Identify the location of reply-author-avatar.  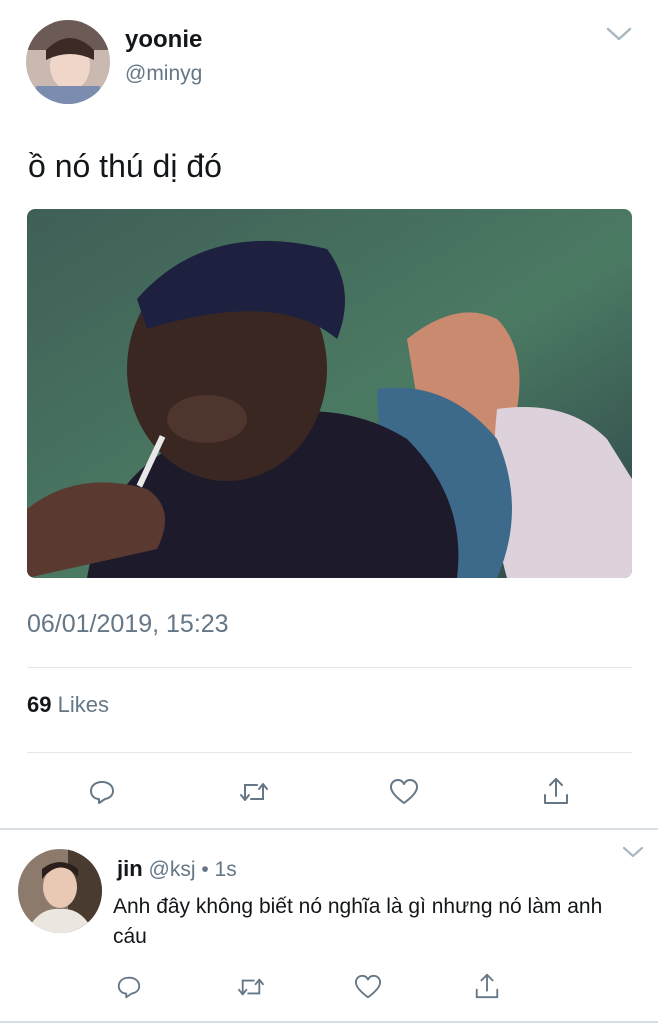
(60, 891).